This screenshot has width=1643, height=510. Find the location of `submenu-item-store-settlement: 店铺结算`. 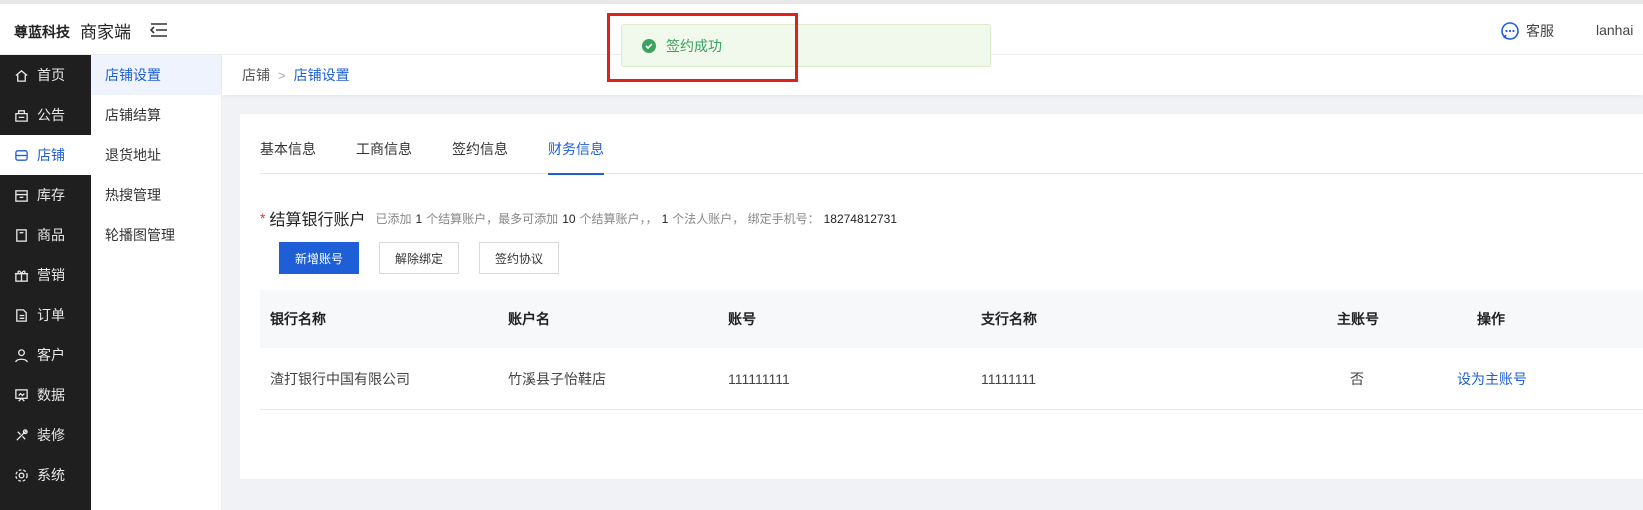

submenu-item-store-settlement: 店铺结算 is located at coordinates (156, 115).